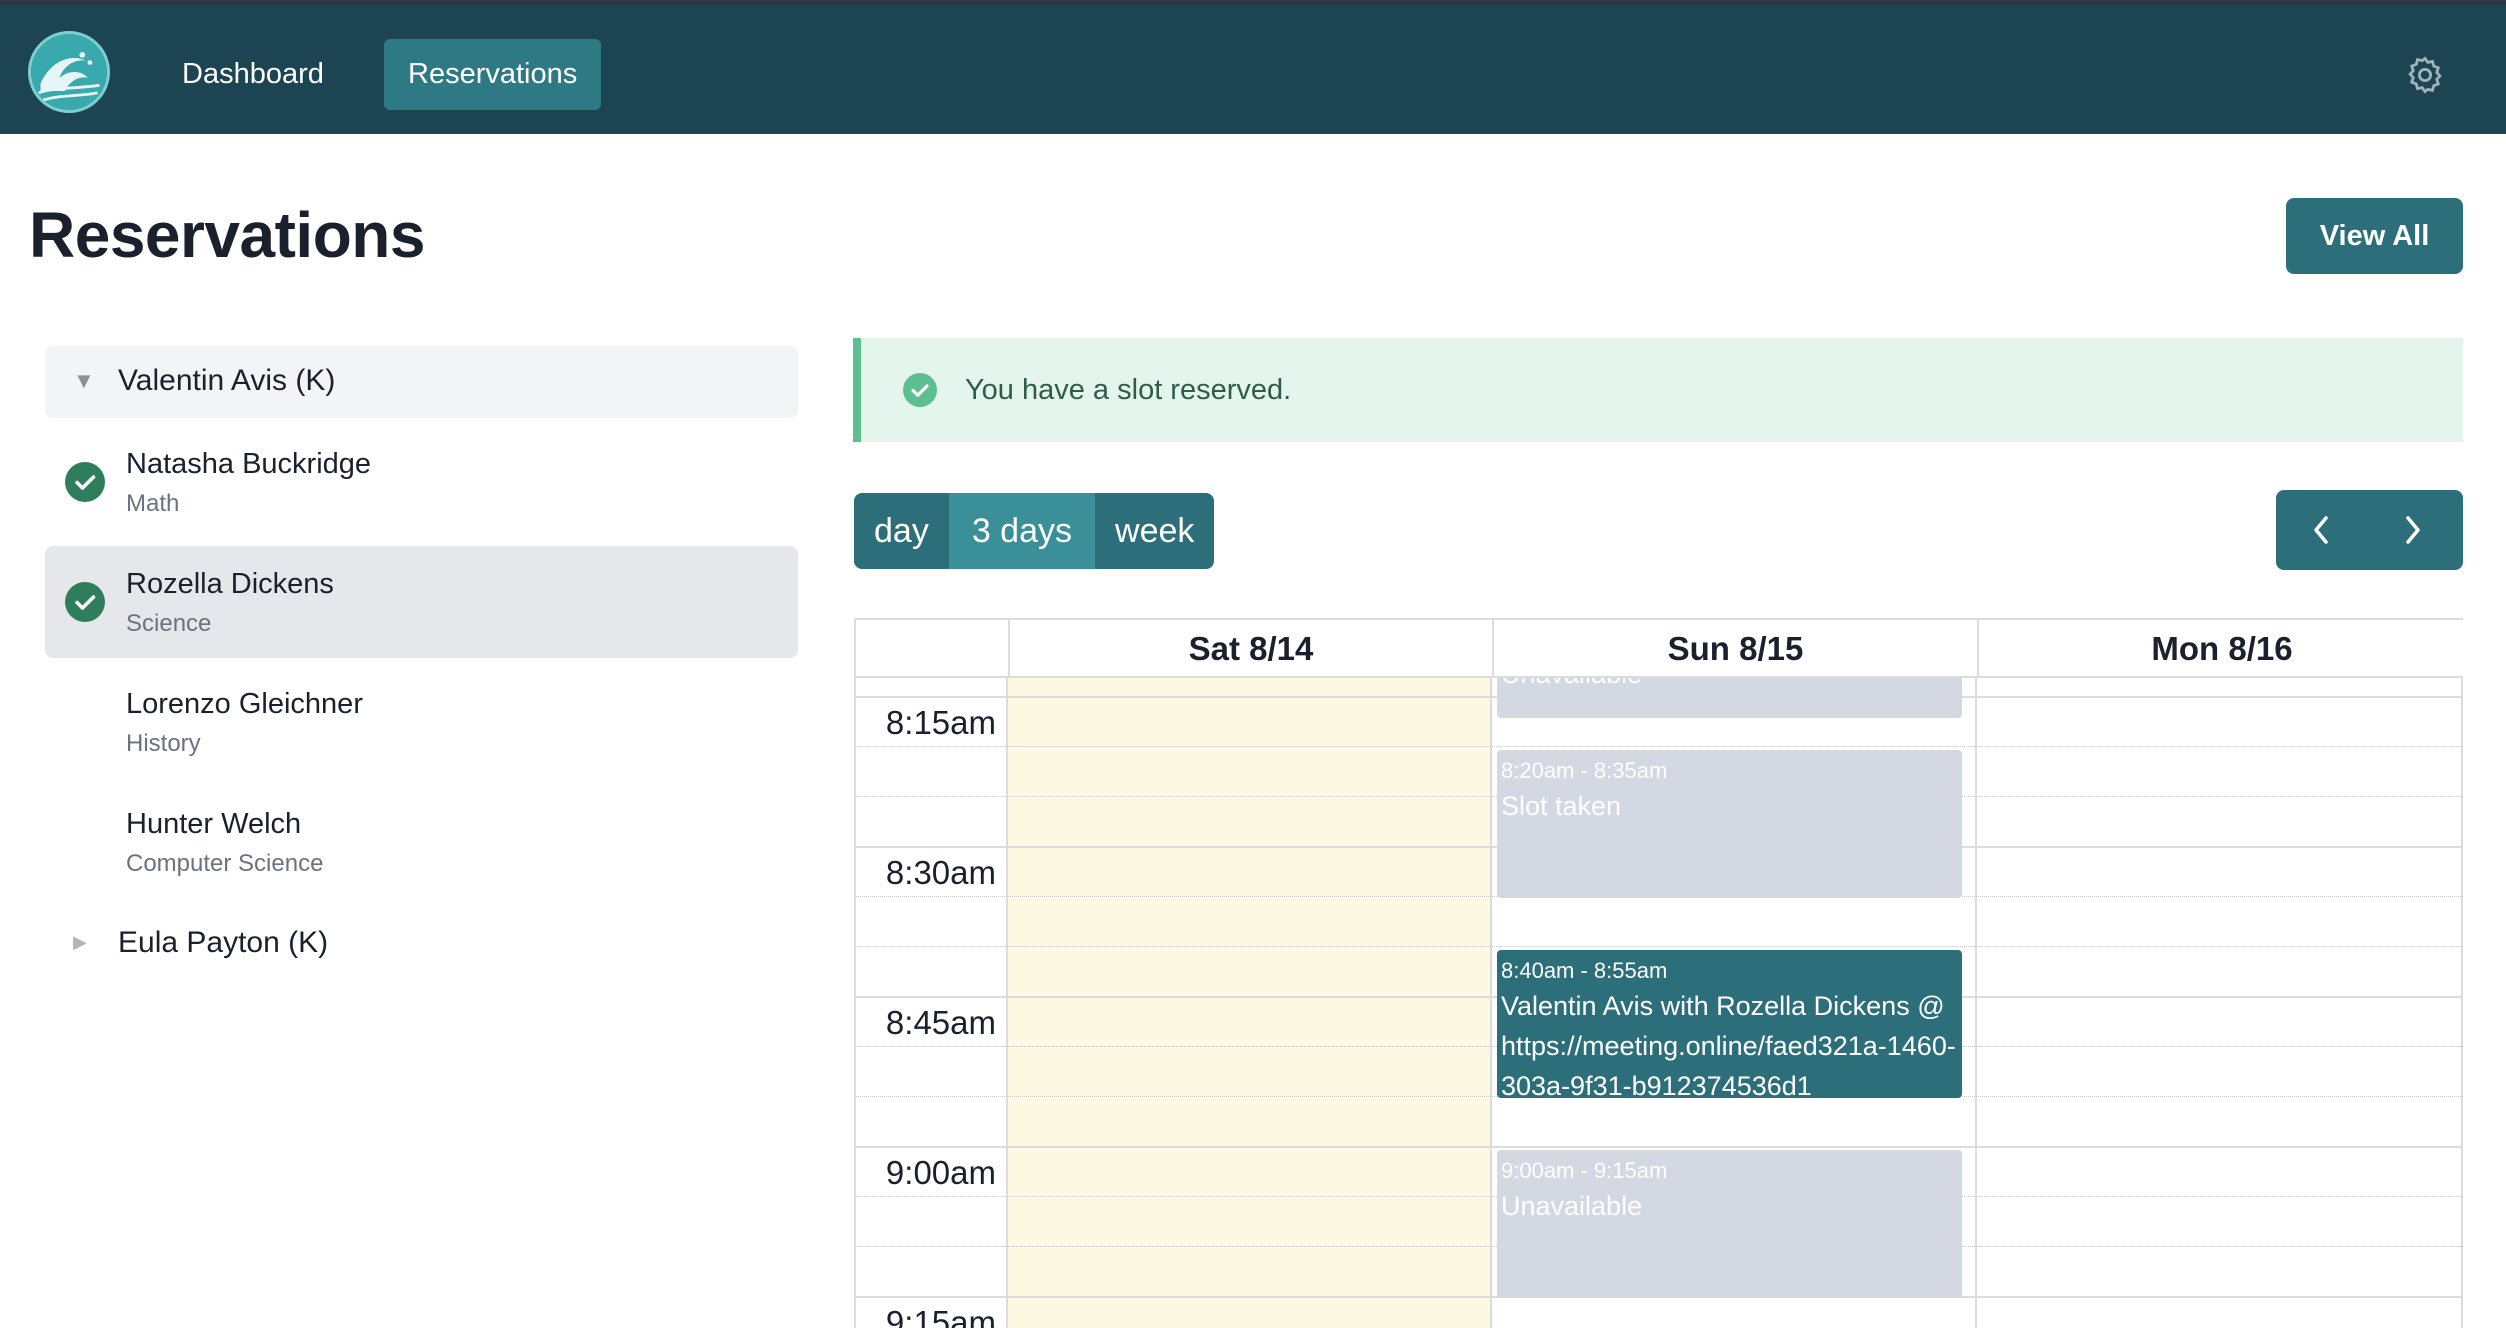  What do you see at coordinates (927, 1173) in the screenshot?
I see `time-label: 9:00am` at bounding box center [927, 1173].